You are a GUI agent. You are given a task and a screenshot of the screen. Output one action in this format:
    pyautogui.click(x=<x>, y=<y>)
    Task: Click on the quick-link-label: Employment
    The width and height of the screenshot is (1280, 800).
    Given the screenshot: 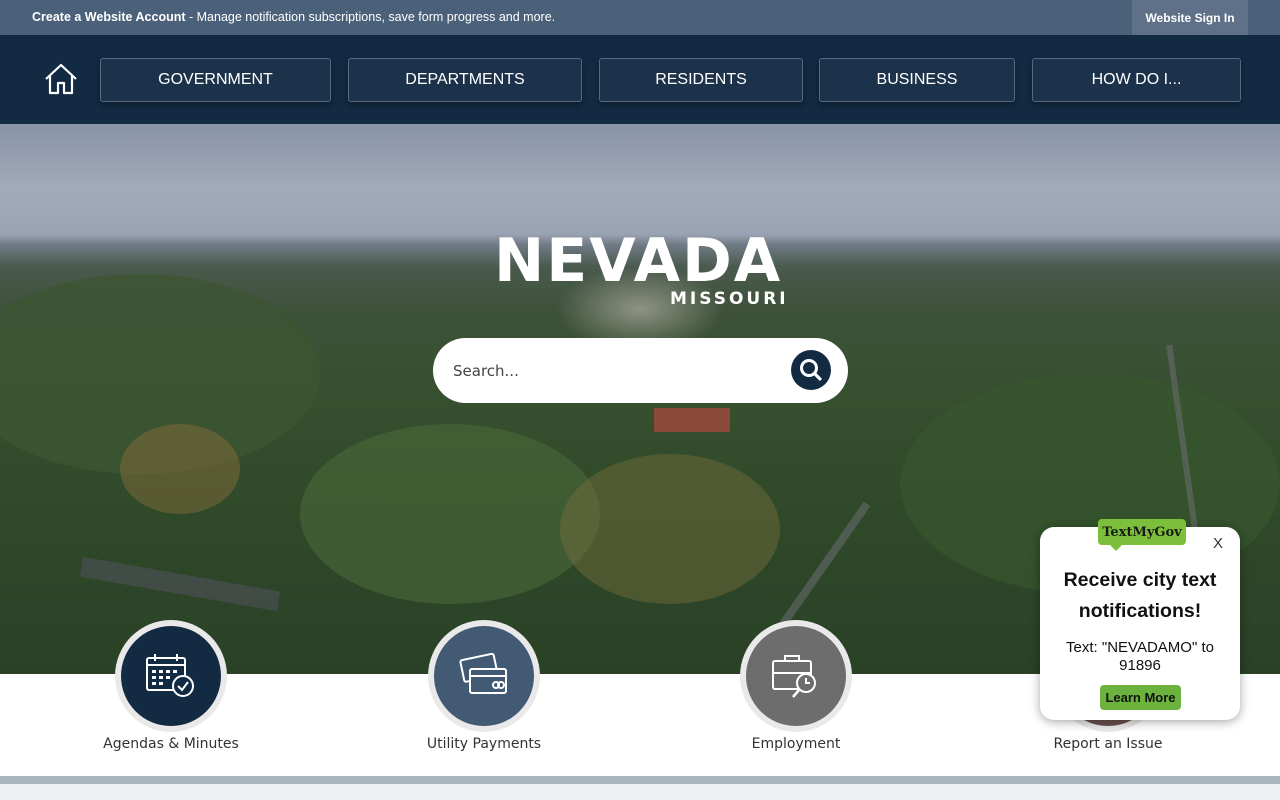 What is the action you would take?
    pyautogui.click(x=796, y=744)
    